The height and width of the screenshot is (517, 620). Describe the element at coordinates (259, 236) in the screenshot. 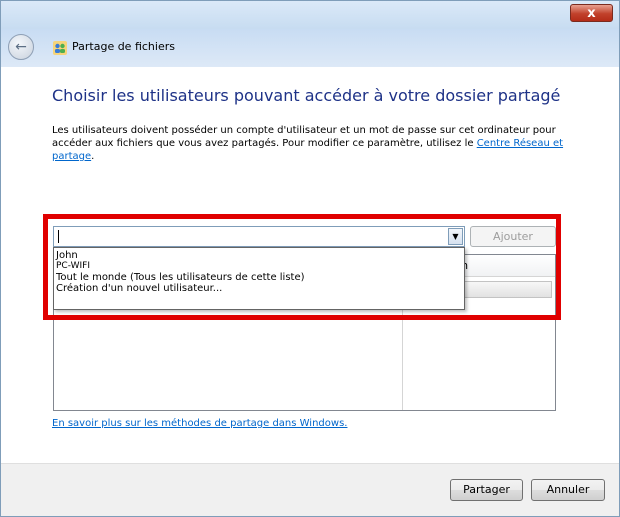

I see `user-combobox: ▼` at that location.